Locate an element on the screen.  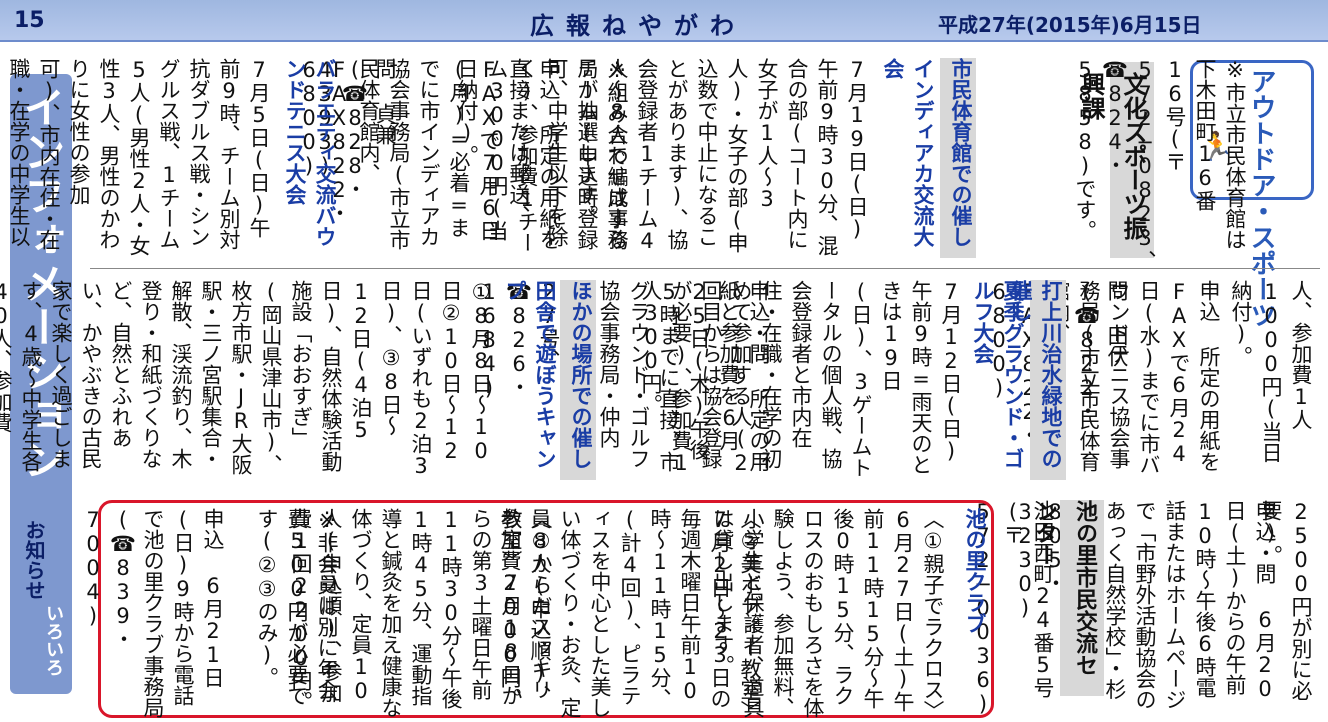
sidebar-subtitle: お知らせ is located at coordinates (34, 560).